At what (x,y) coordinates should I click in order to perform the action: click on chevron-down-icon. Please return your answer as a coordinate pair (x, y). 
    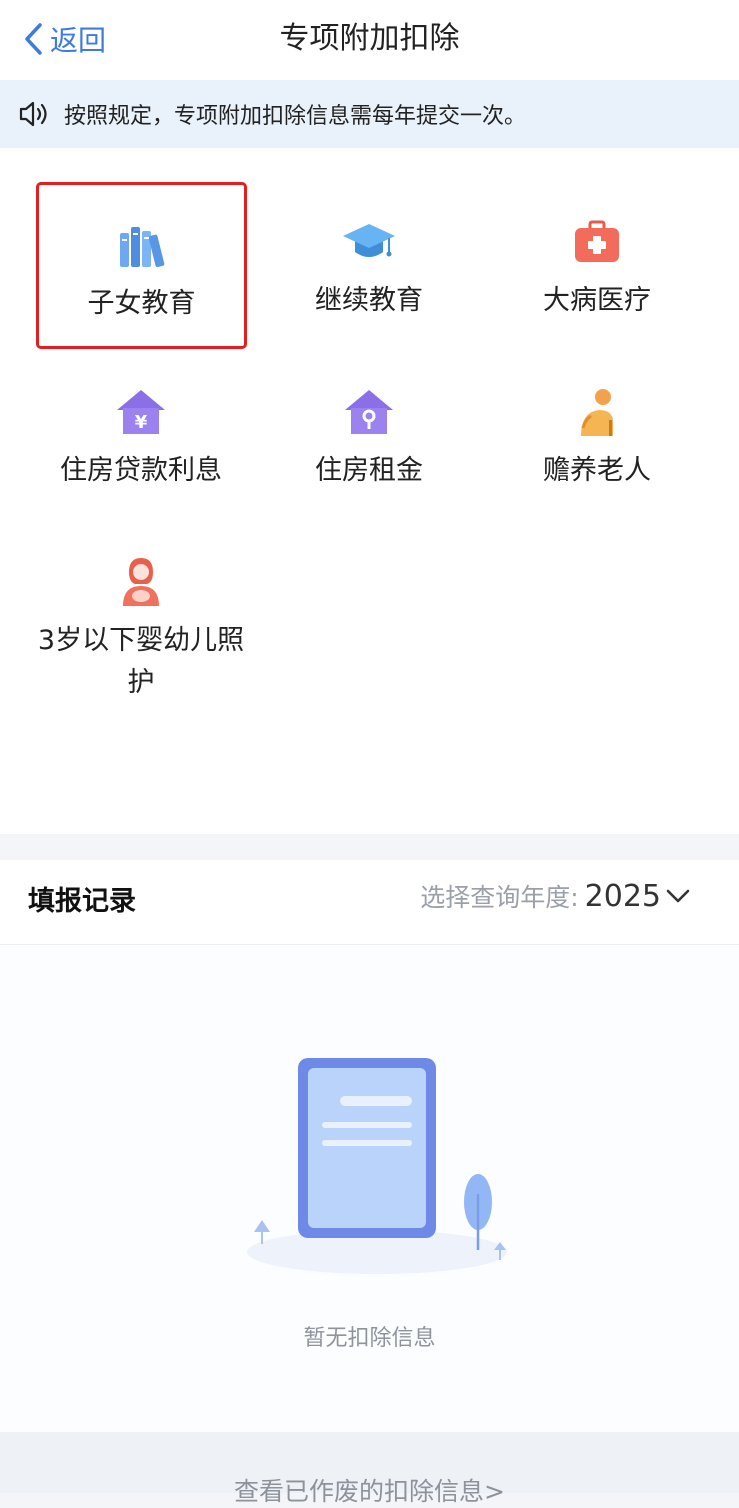
    Looking at the image, I should click on (678, 896).